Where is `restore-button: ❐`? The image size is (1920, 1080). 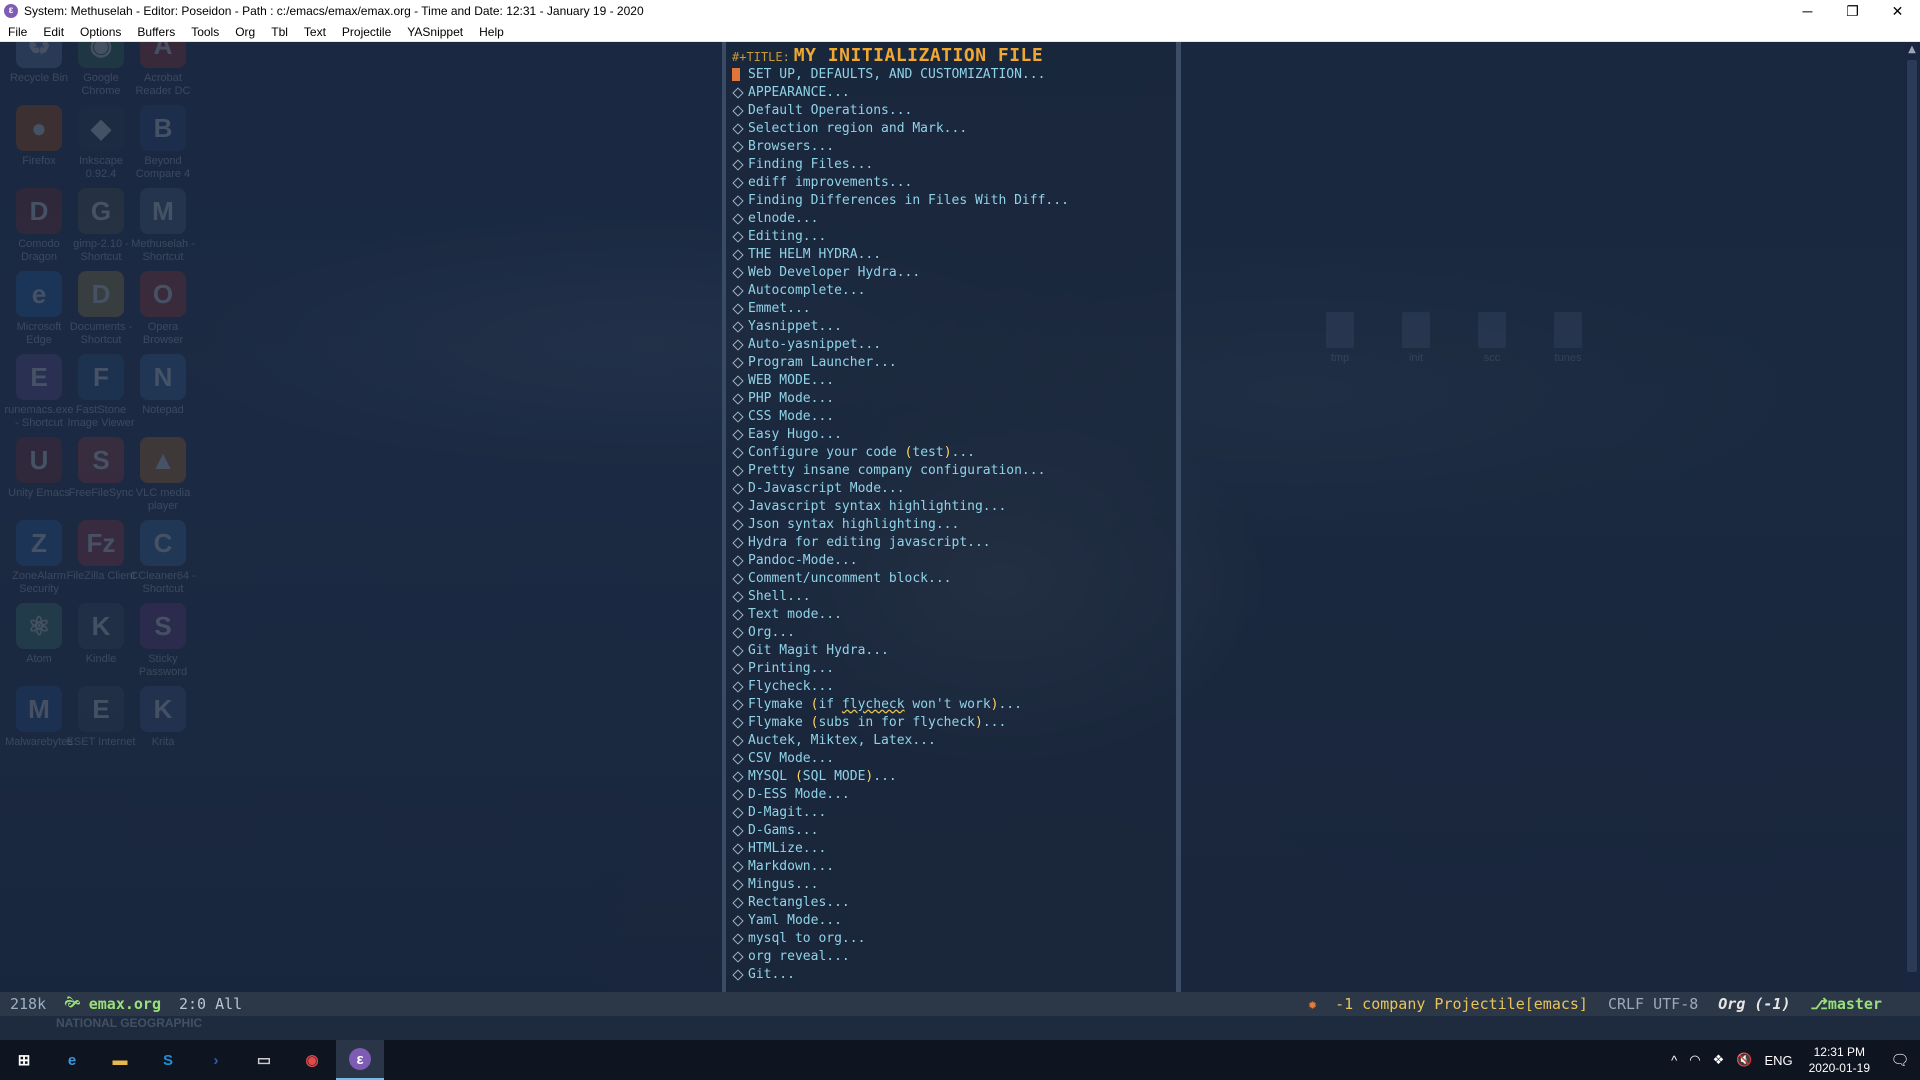
restore-button: ❐ is located at coordinates (1852, 11).